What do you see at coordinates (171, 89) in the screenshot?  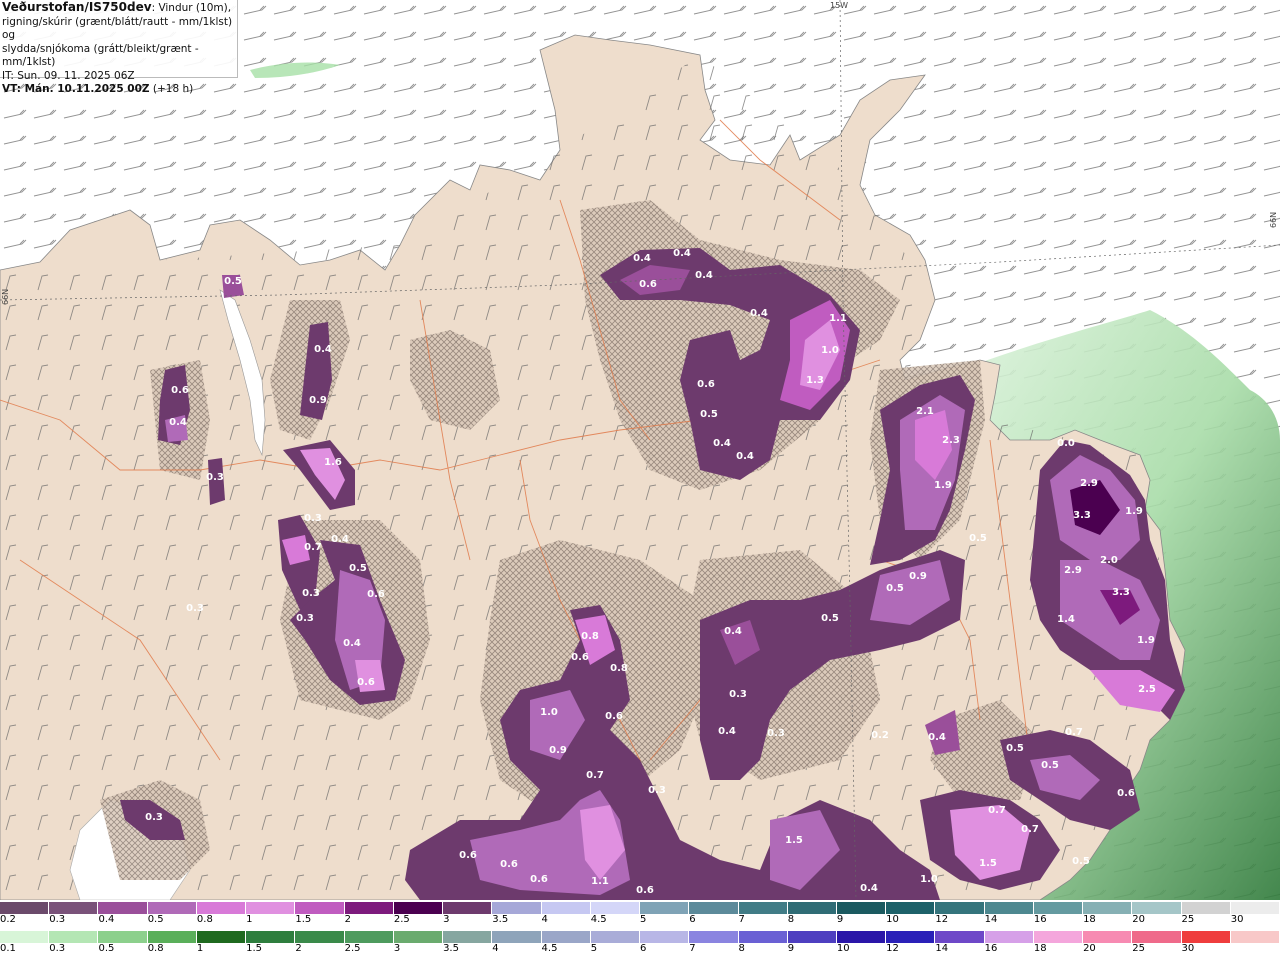 I see `valid-offset: (+18 h)` at bounding box center [171, 89].